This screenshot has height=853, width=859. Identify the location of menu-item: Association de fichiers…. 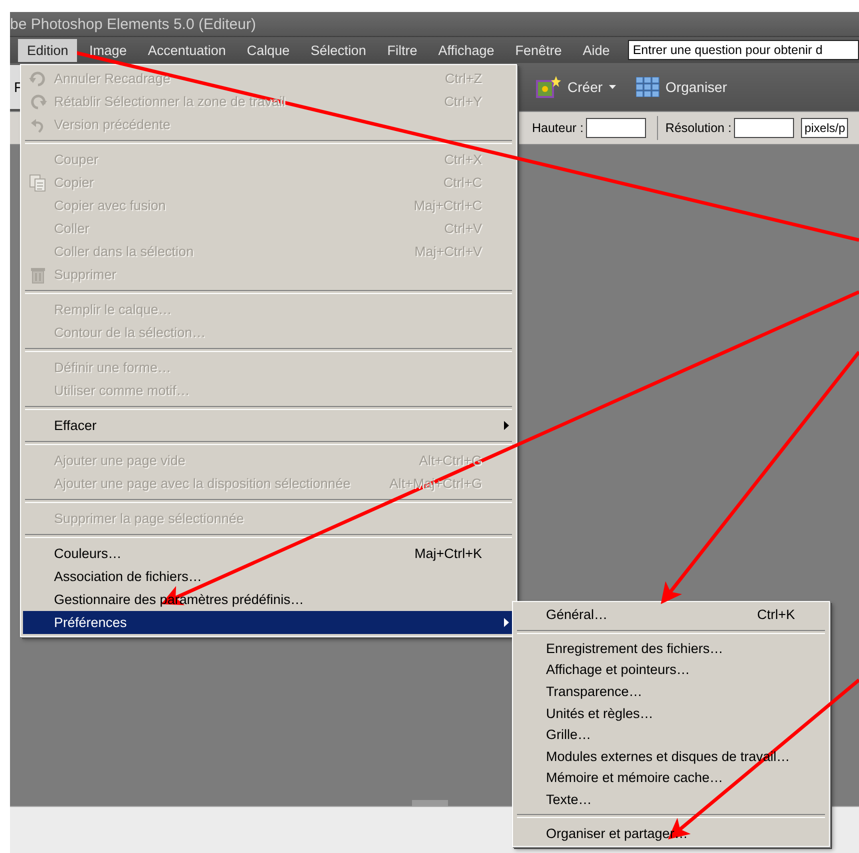
(268, 576).